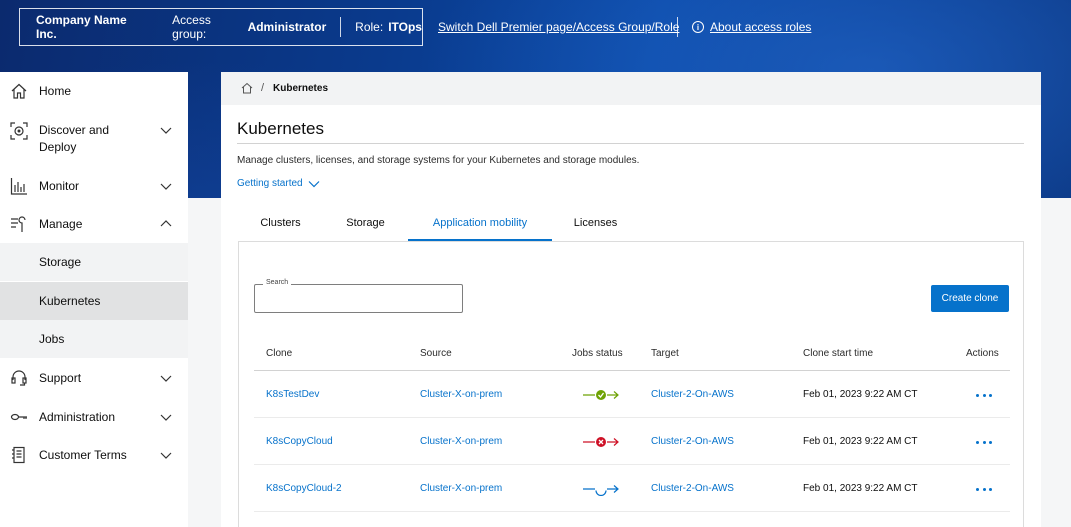 The height and width of the screenshot is (527, 1071). I want to click on job-failed-icon, so click(601, 442).